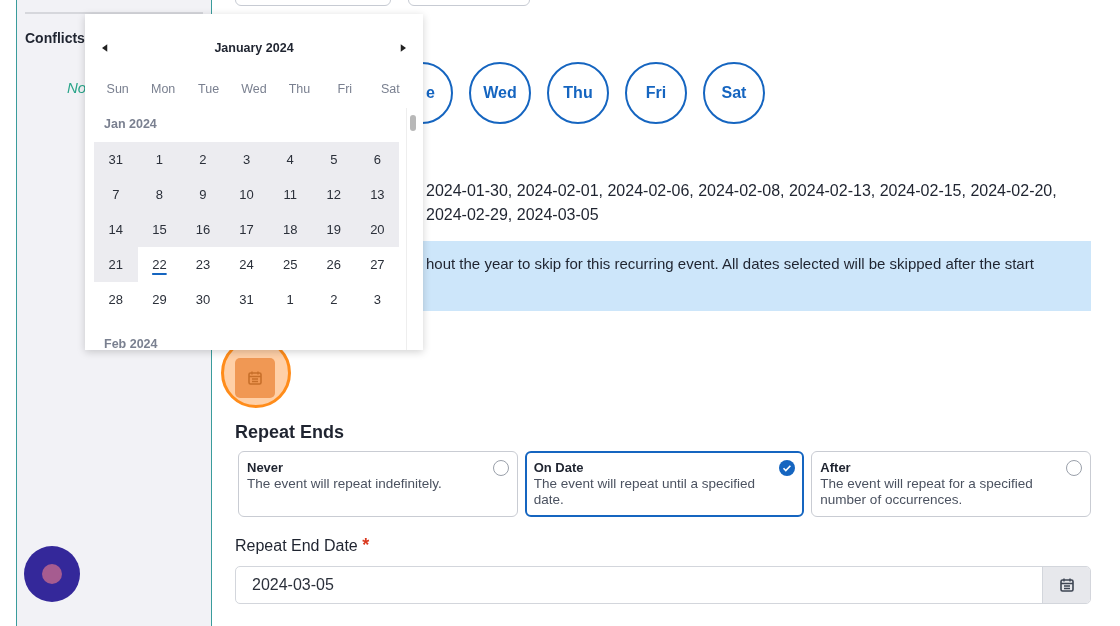 The height and width of the screenshot is (626, 1120). Describe the element at coordinates (117, 89) in the screenshot. I see `weekday-label: Sun` at that location.